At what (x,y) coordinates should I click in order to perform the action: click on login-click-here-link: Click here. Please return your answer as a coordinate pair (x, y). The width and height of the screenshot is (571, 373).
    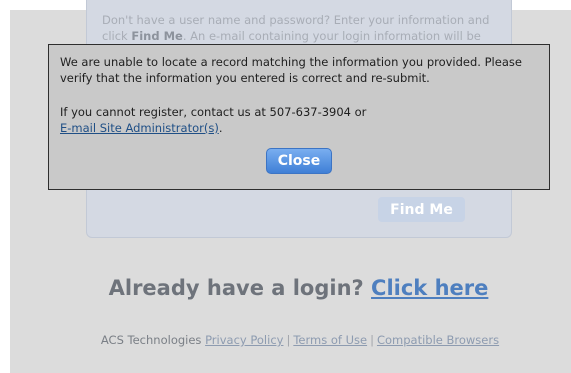
    Looking at the image, I should click on (429, 288).